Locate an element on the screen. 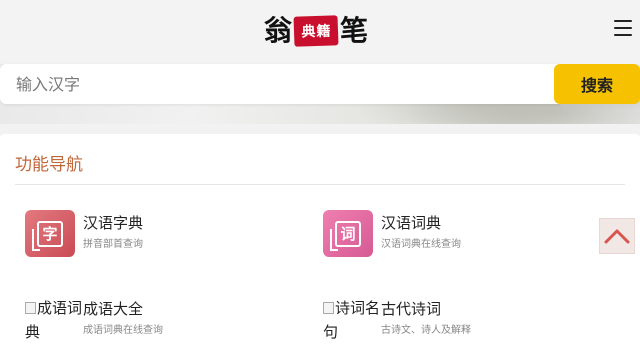 The image size is (640, 360). nav-item-poetry: 诗词名句 古代诗词 古诗文、诗人及解释 is located at coordinates (433, 321).